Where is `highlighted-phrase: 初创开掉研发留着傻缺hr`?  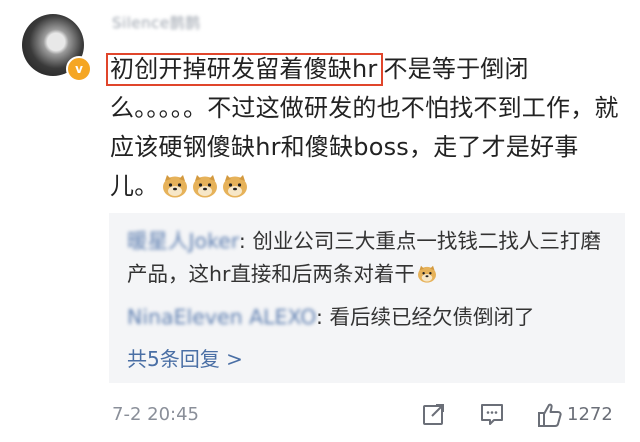 highlighted-phrase: 初创开掉研发留着傻缺hr is located at coordinates (245, 69).